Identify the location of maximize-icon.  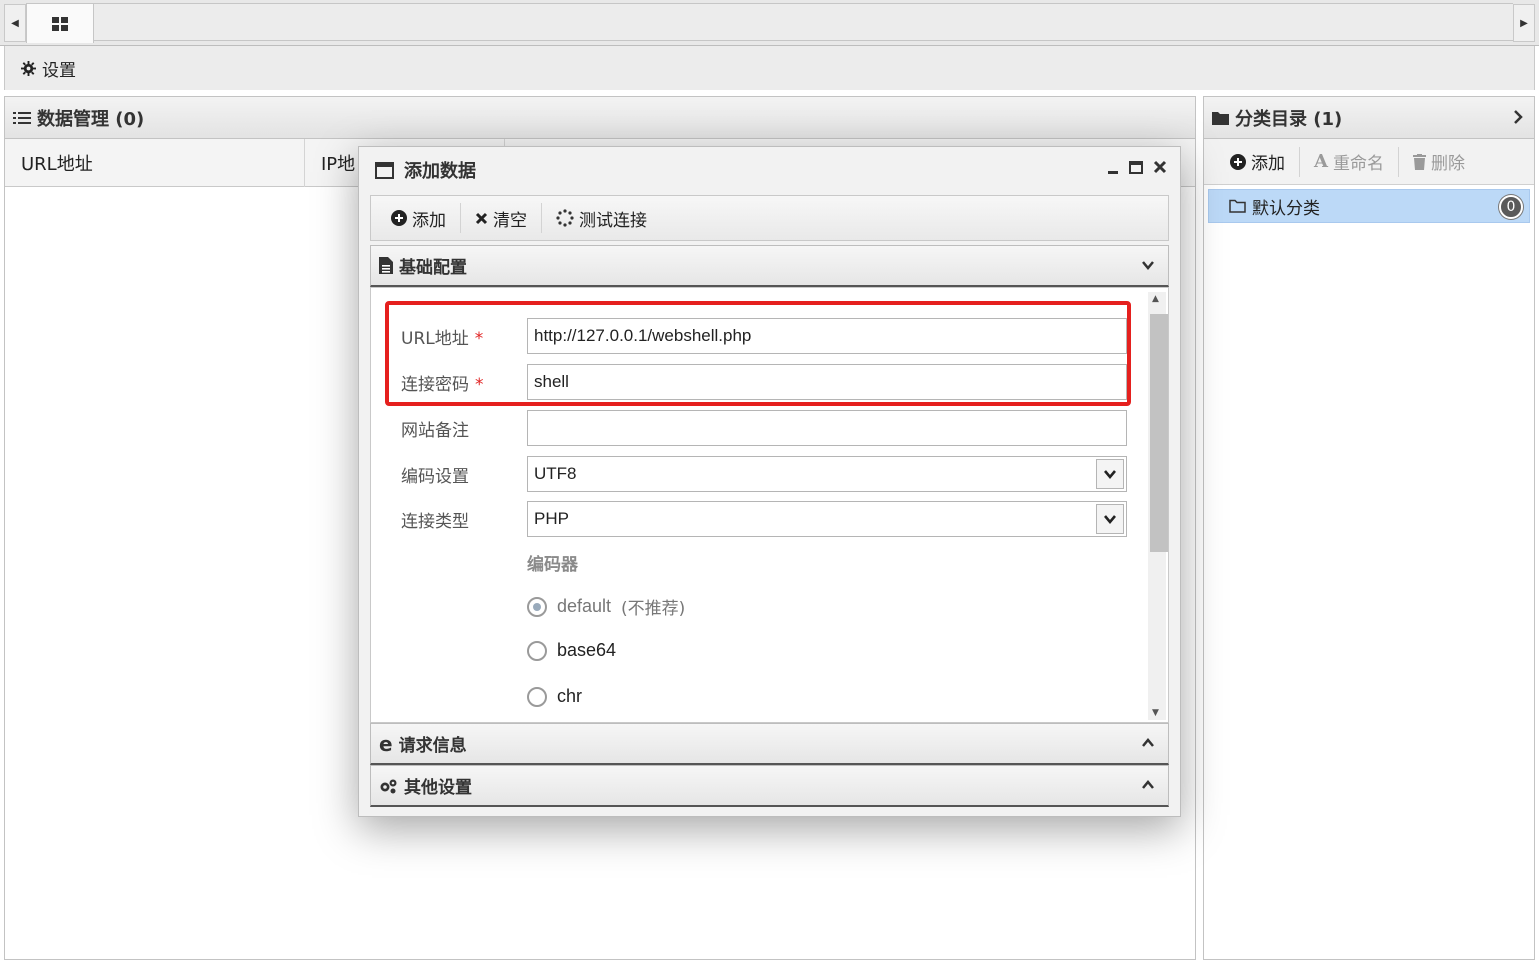
(1136, 167).